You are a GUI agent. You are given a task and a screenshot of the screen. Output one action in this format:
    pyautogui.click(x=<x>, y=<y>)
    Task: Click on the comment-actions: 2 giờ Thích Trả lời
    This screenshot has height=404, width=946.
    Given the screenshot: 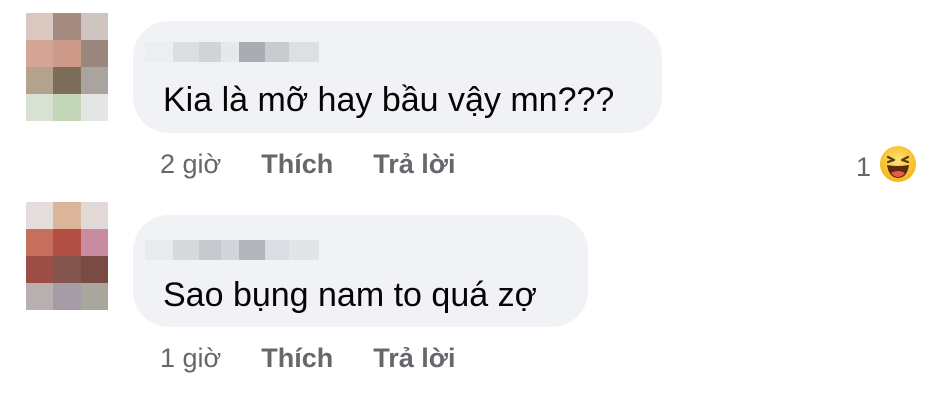 What is the action you would take?
    pyautogui.click(x=307, y=164)
    